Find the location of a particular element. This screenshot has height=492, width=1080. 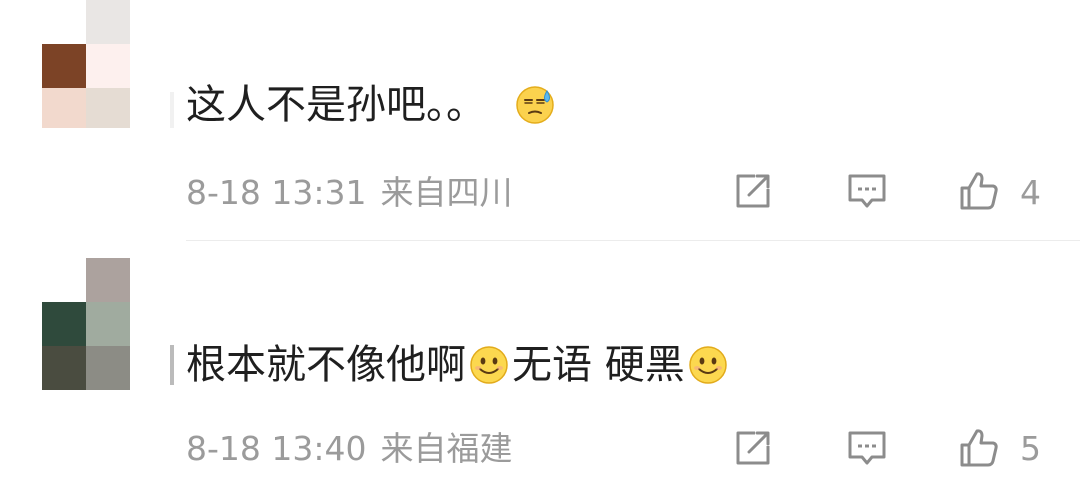

comment-text-part: 这人不是孙吧。。 is located at coordinates (336, 105).